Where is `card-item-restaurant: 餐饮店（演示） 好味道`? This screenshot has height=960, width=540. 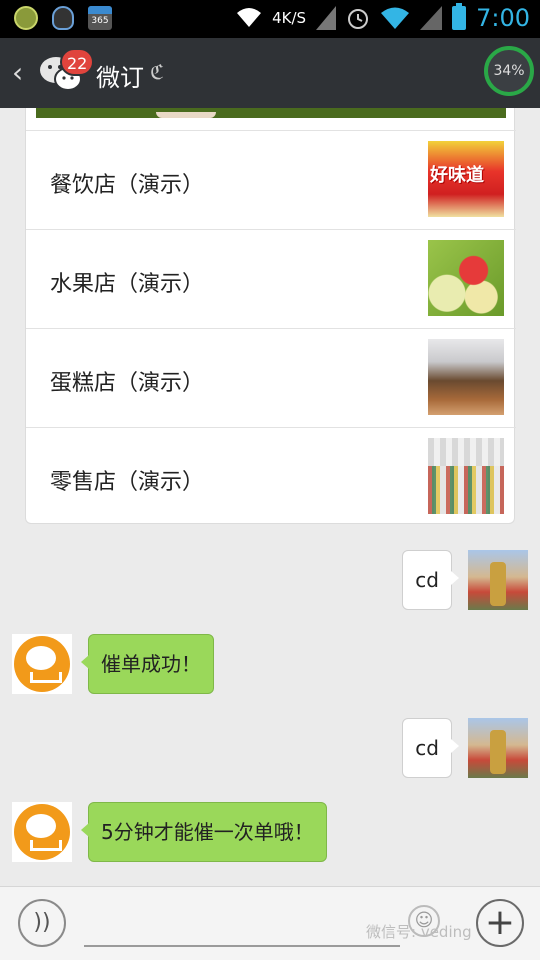
card-item-restaurant: 餐饮店（演示） 好味道 is located at coordinates (271, 179).